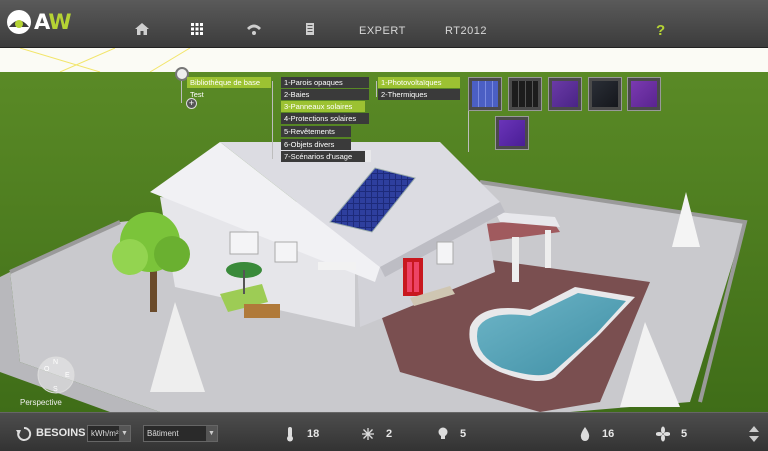  What do you see at coordinates (244, 243) in the screenshot?
I see `window` at bounding box center [244, 243].